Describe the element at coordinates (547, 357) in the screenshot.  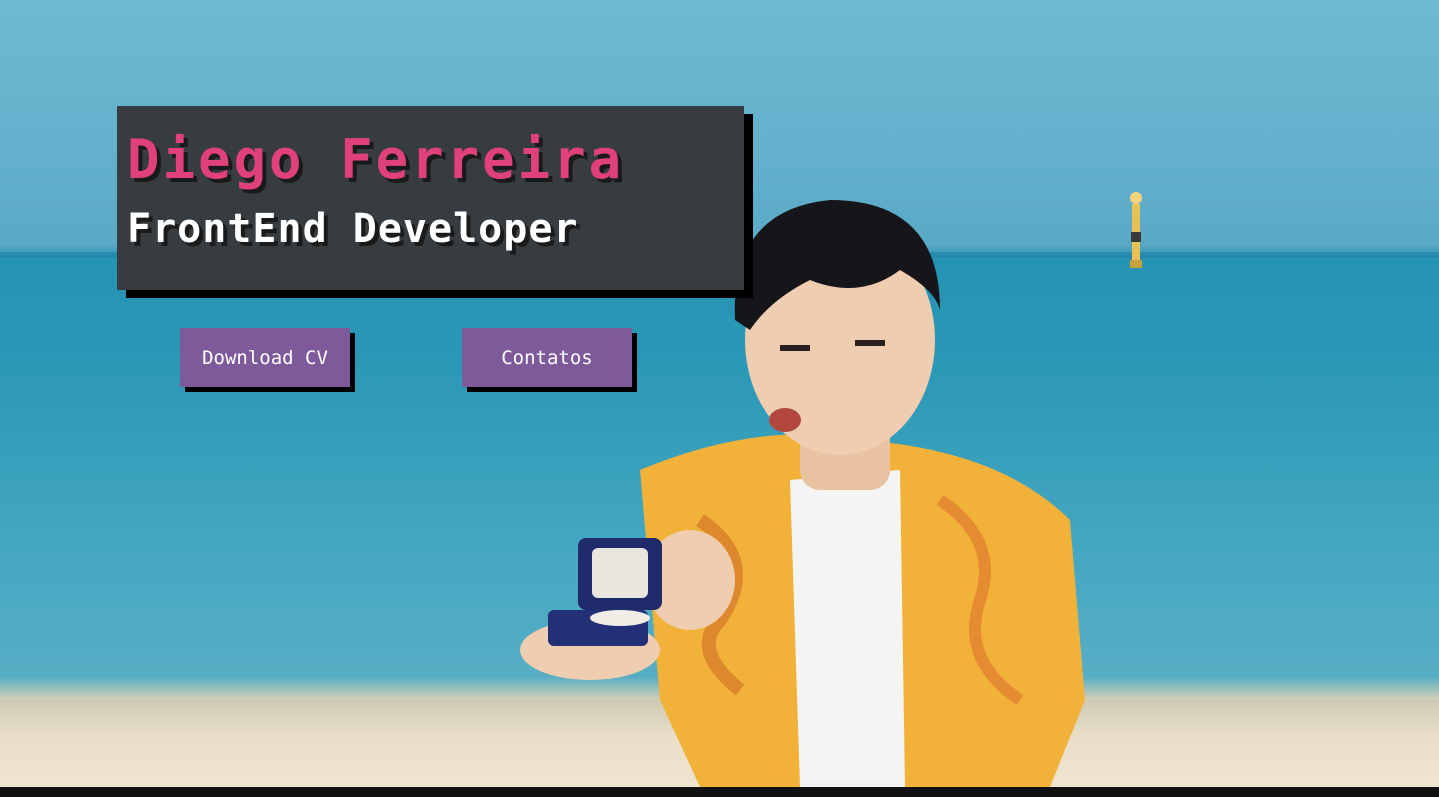
I see `contacts-button: Contatos` at that location.